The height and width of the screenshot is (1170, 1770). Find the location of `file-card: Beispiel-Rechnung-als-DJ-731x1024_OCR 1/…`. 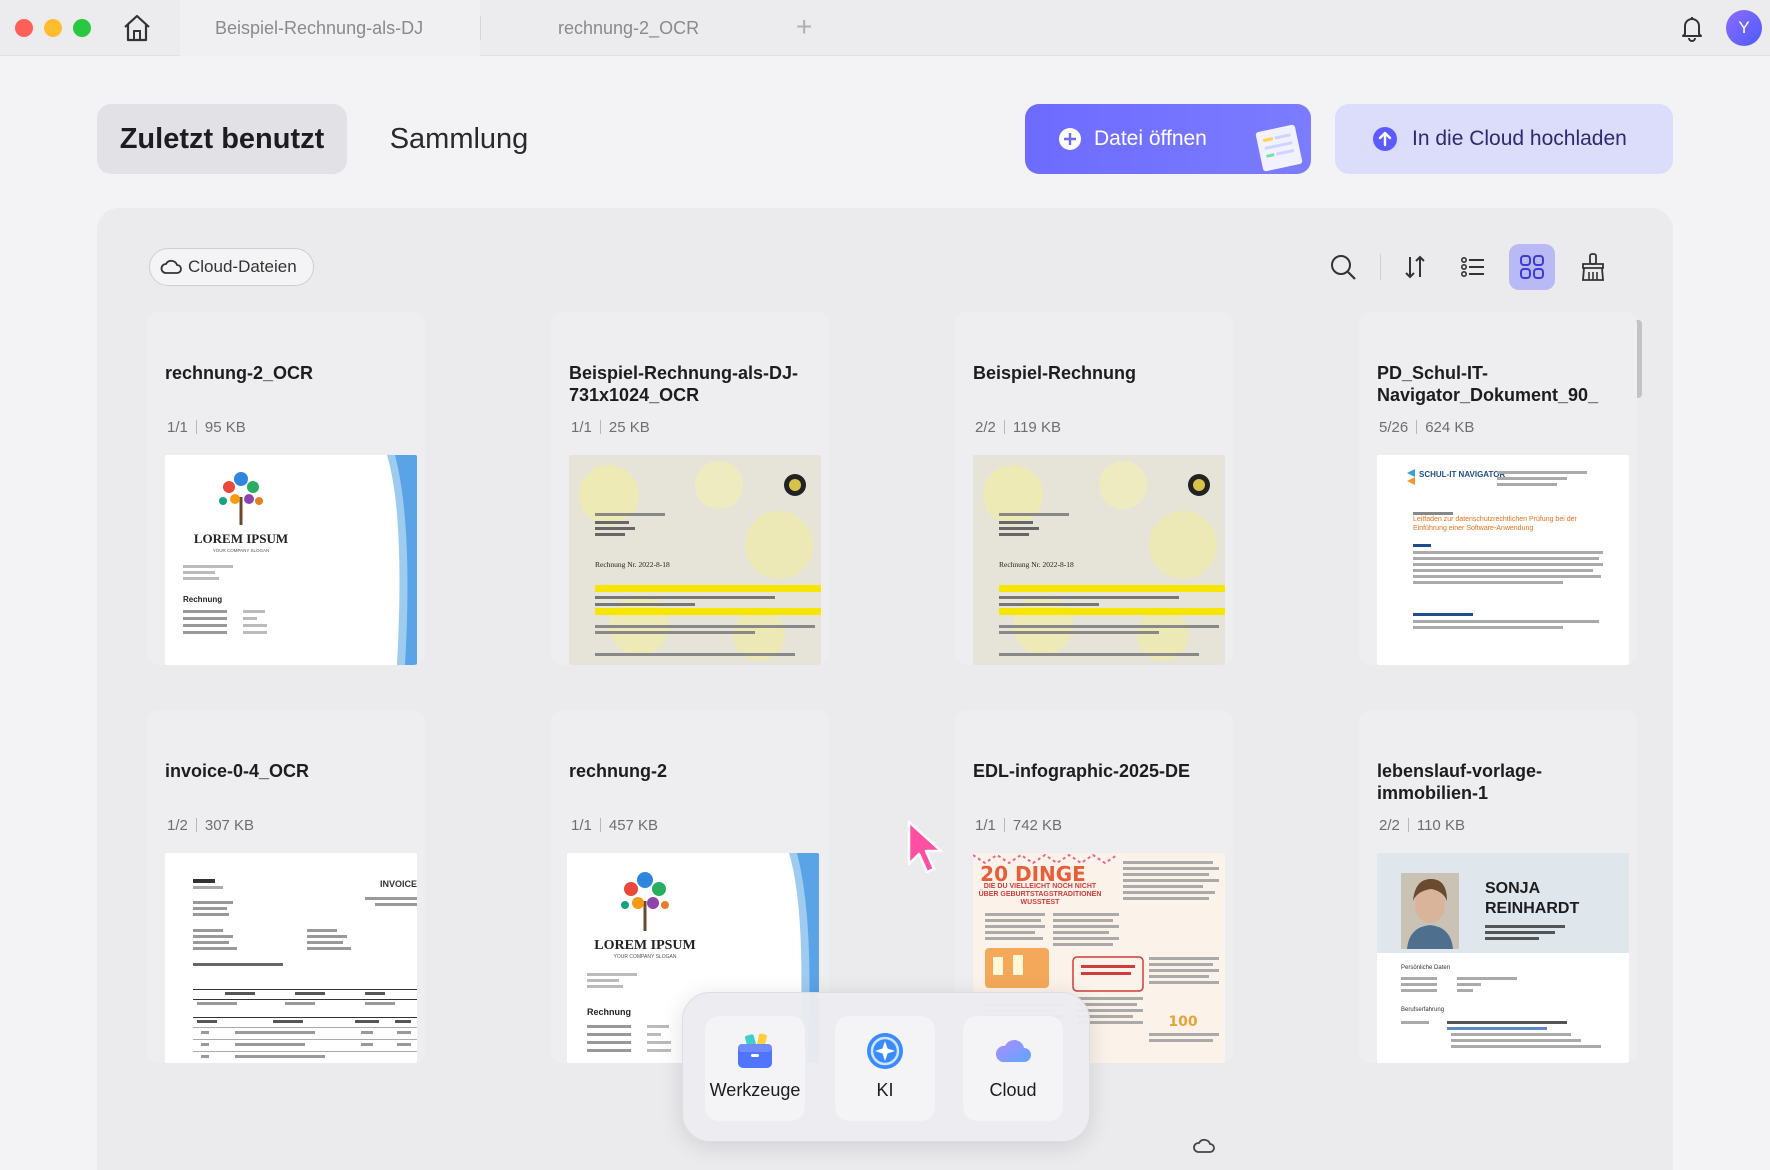

file-card: Beispiel-Rechnung-als-DJ-731x1024_OCR 1/… is located at coordinates (690, 488).